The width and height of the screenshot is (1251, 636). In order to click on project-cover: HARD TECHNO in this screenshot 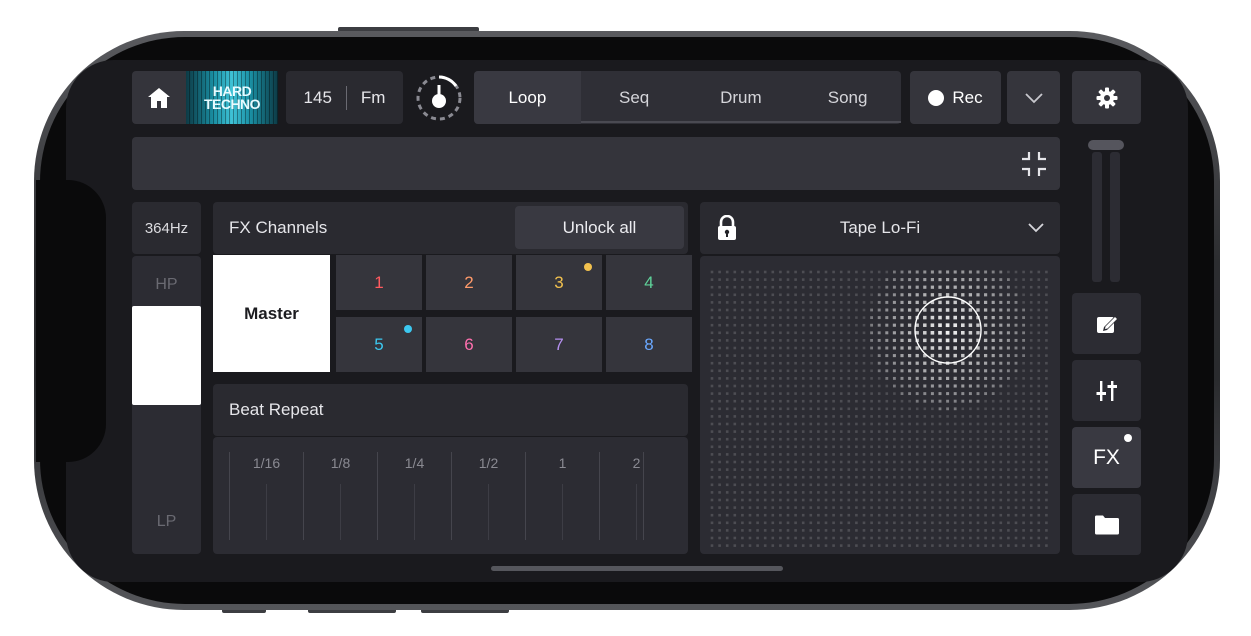, I will do `click(232, 97)`.